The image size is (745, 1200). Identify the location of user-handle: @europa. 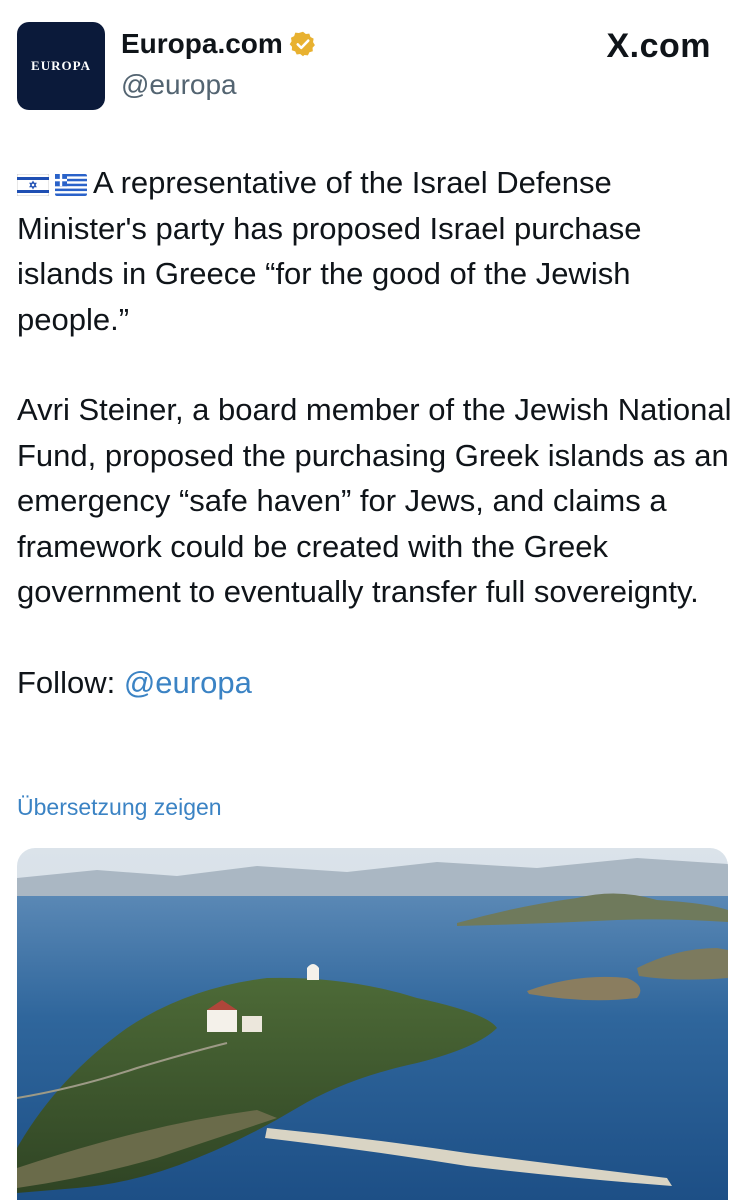
(179, 85).